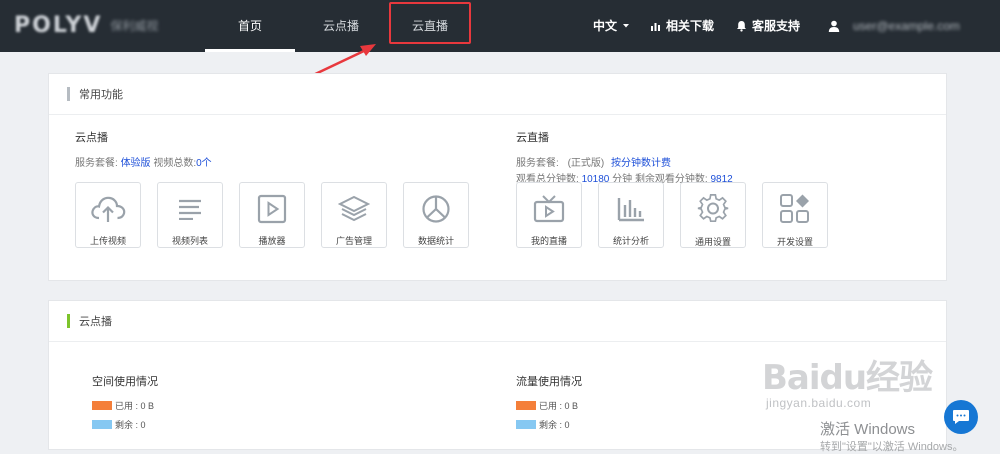 This screenshot has height=454, width=1000. What do you see at coordinates (95, 322) in the screenshot?
I see `card-title: 云点播` at bounding box center [95, 322].